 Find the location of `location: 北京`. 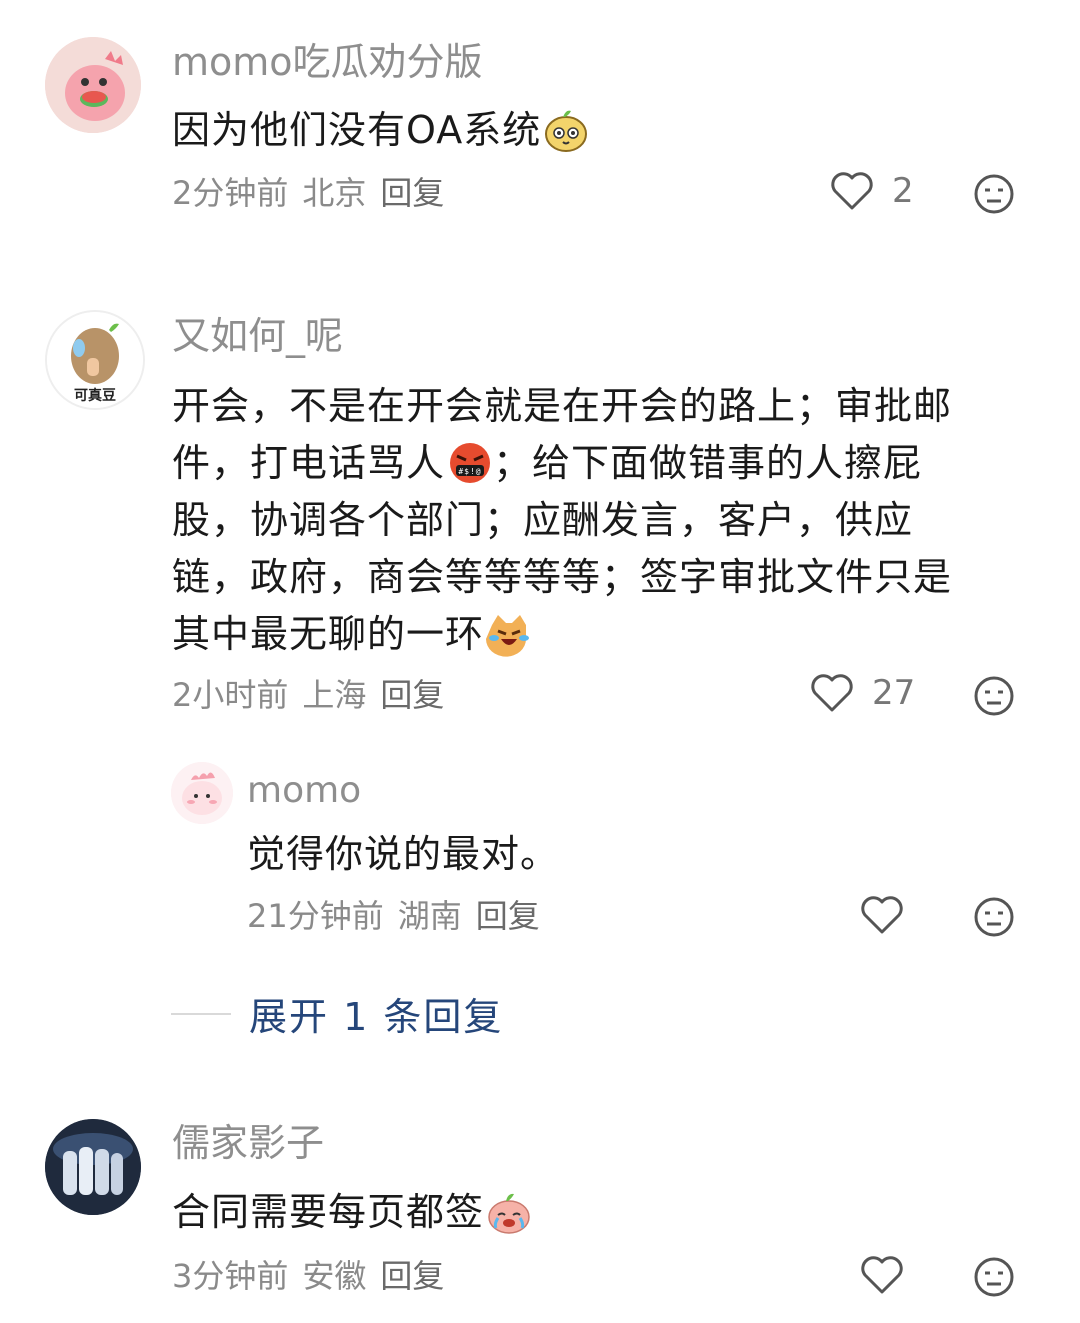

location: 北京 is located at coordinates (334, 193).